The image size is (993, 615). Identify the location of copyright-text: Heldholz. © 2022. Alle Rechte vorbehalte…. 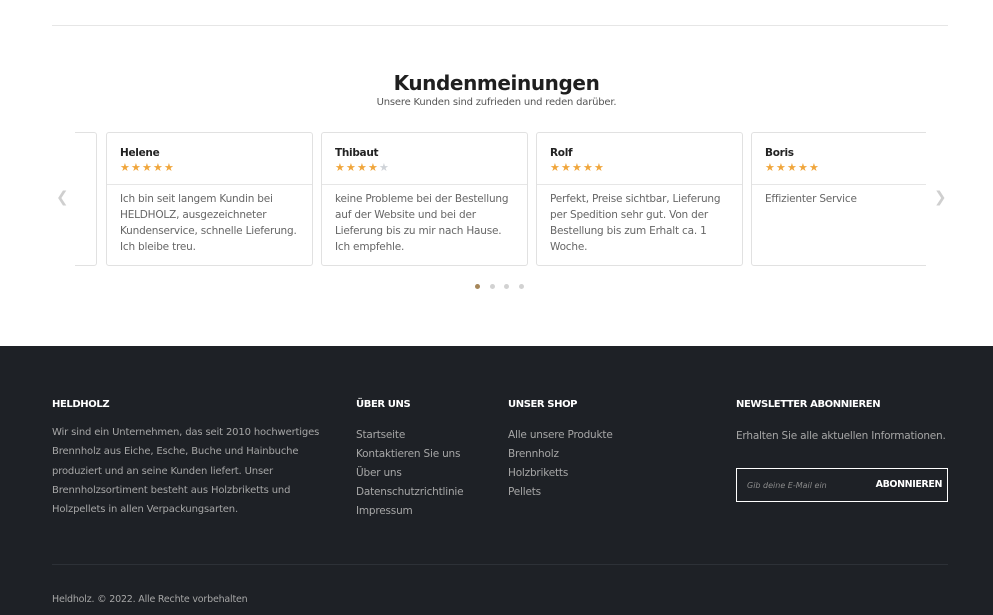
(150, 599).